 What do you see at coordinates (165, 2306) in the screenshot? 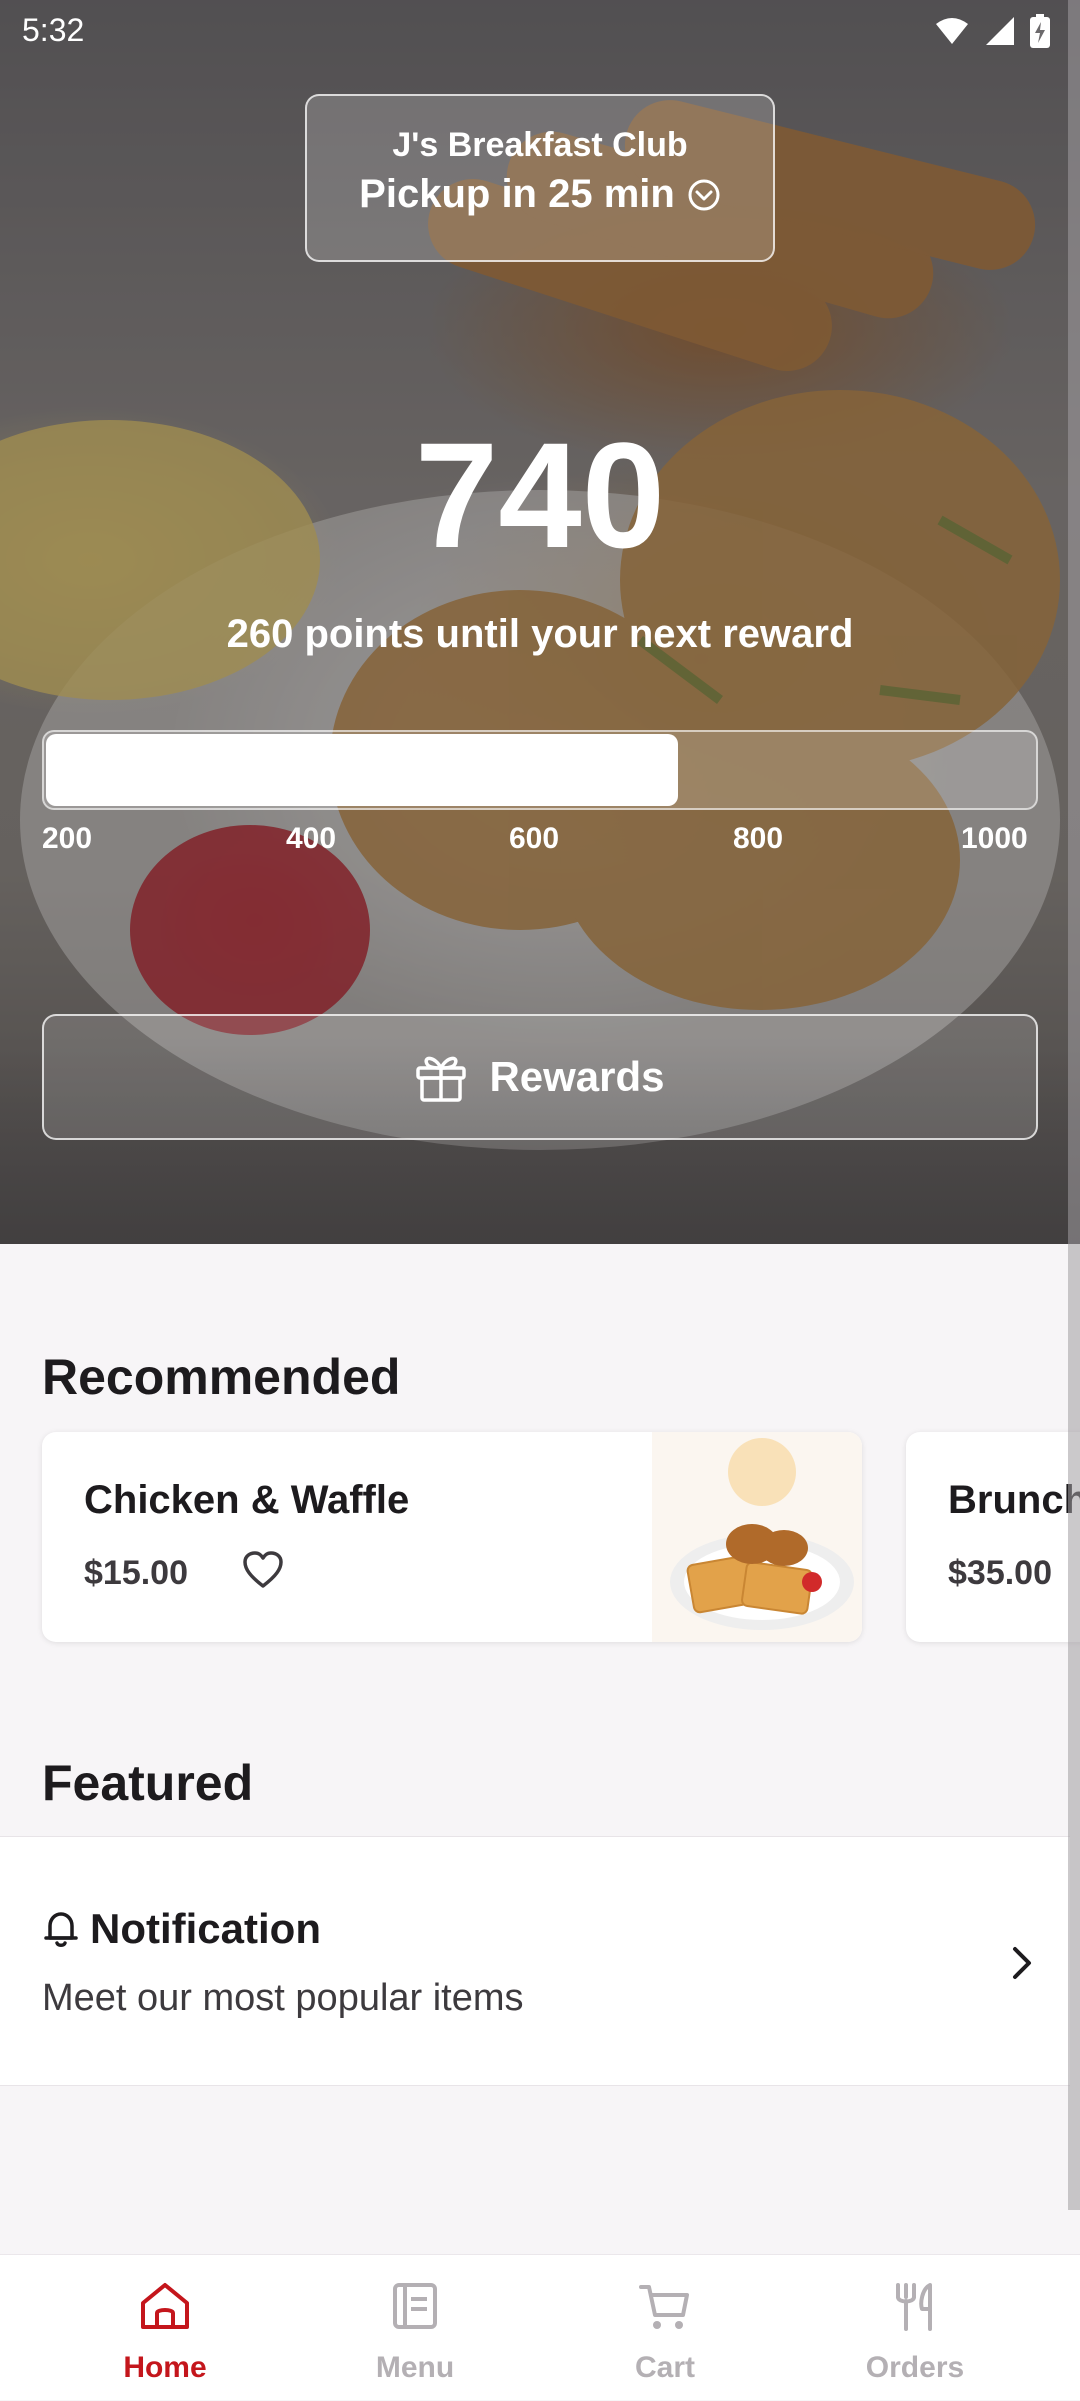
I see `home-icon` at bounding box center [165, 2306].